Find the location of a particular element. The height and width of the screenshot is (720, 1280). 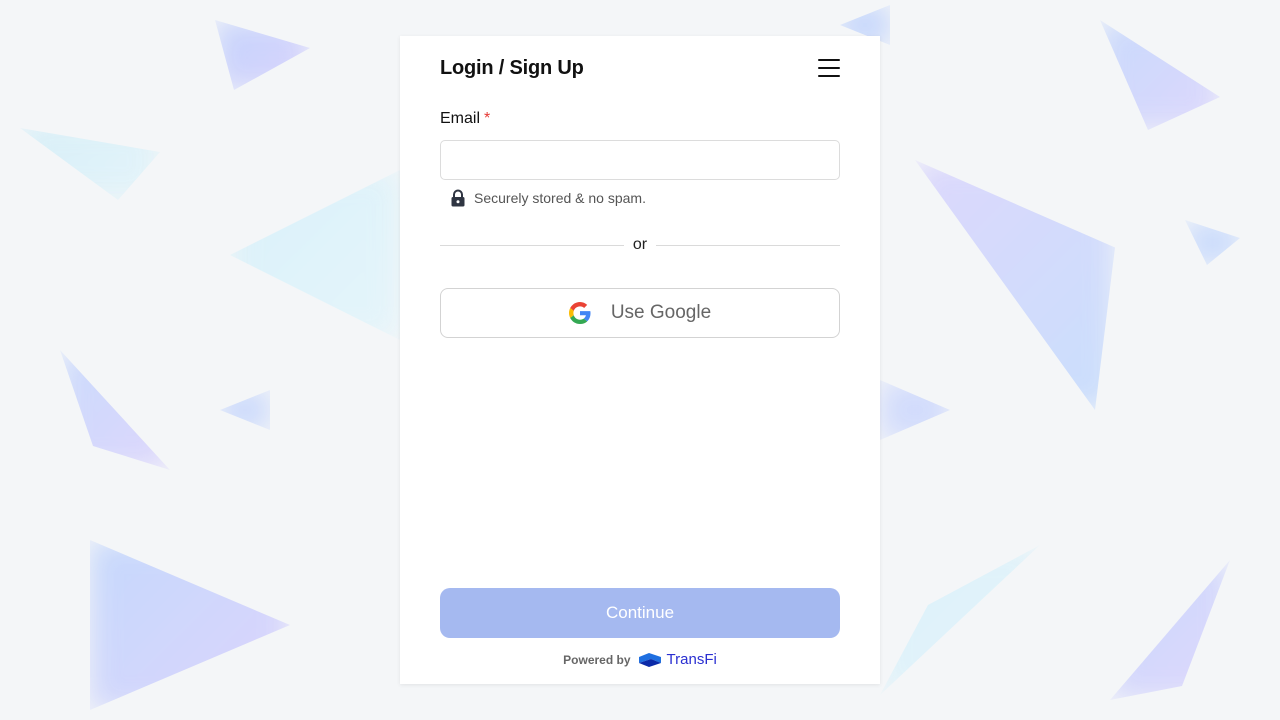

page-title: Login / Sign Up is located at coordinates (512, 67).